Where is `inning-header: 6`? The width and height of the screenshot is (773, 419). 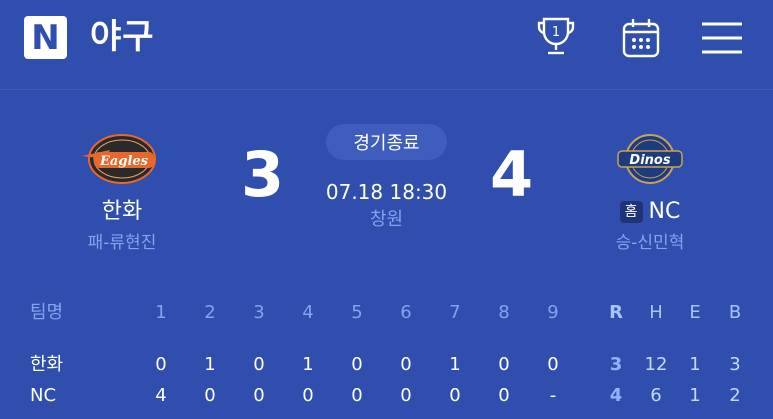 inning-header: 6 is located at coordinates (406, 312).